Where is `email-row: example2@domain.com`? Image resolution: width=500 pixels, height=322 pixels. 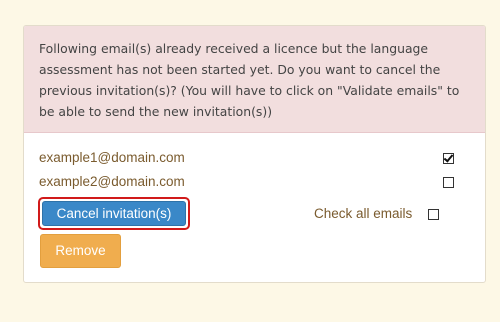
email-row: example2@domain.com is located at coordinates (249, 182).